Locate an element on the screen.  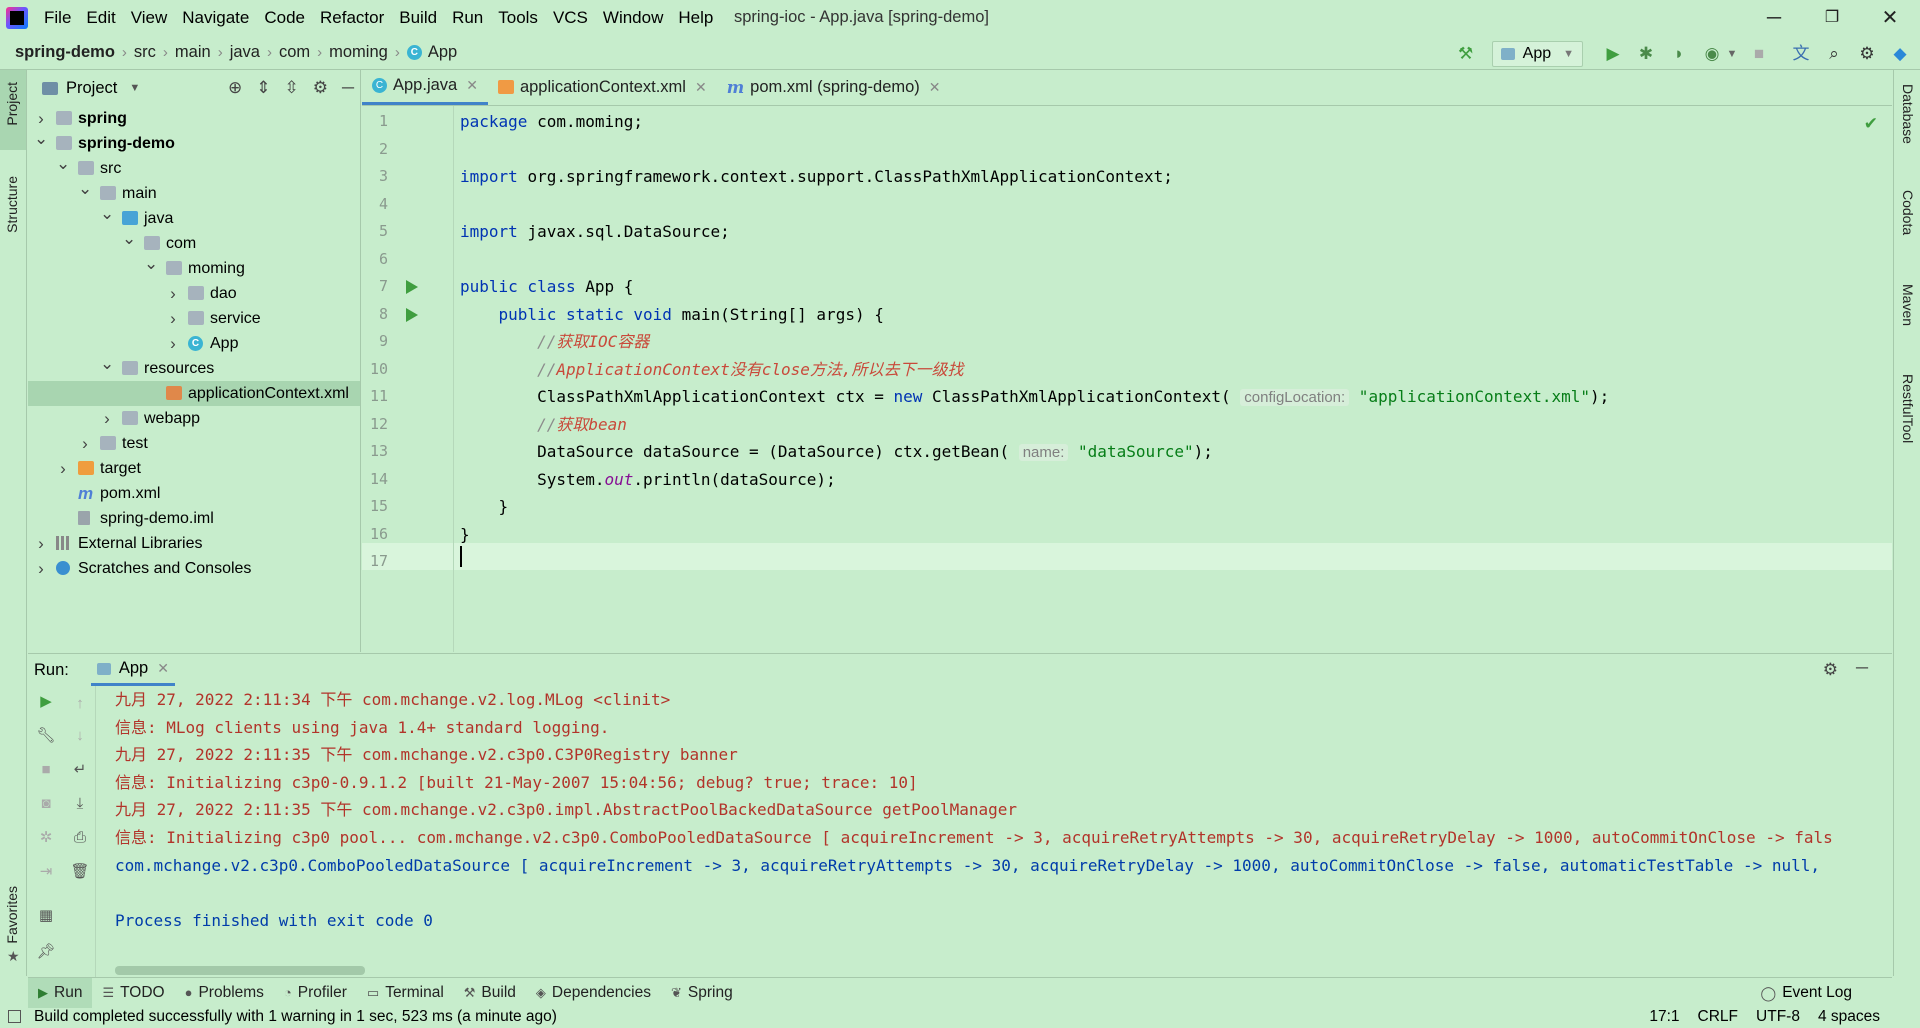
debug-bug-icon: ✱ is located at coordinates (1646, 54).